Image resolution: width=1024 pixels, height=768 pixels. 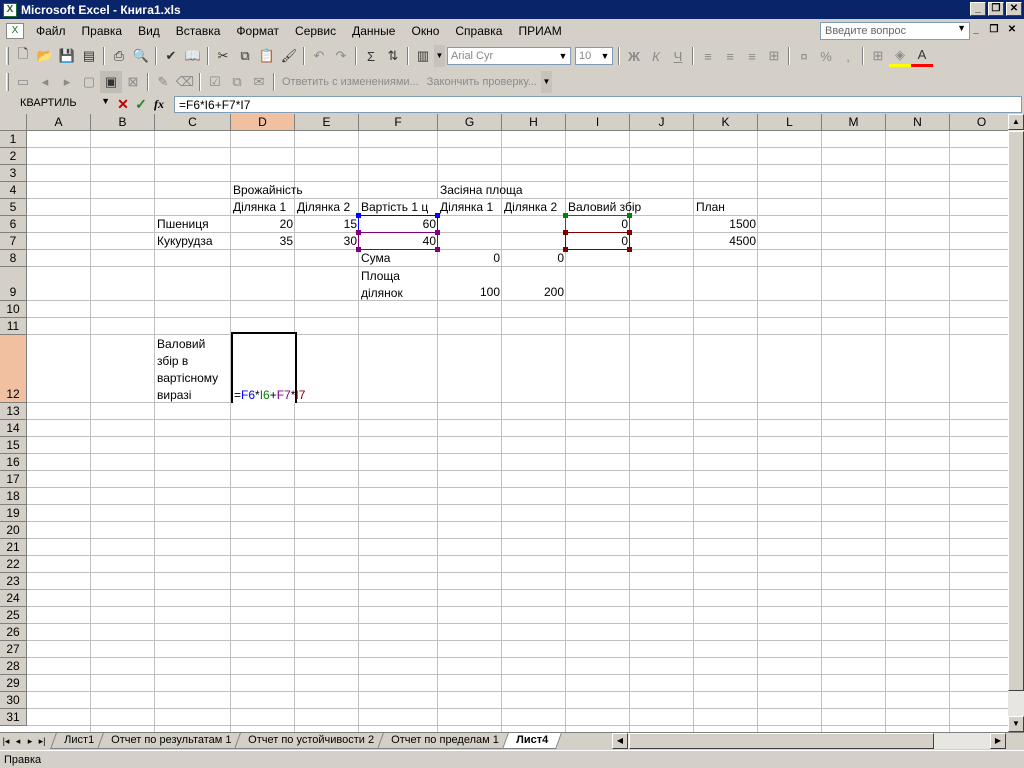 I want to click on cell-g9: 100, so click(x=470, y=292).